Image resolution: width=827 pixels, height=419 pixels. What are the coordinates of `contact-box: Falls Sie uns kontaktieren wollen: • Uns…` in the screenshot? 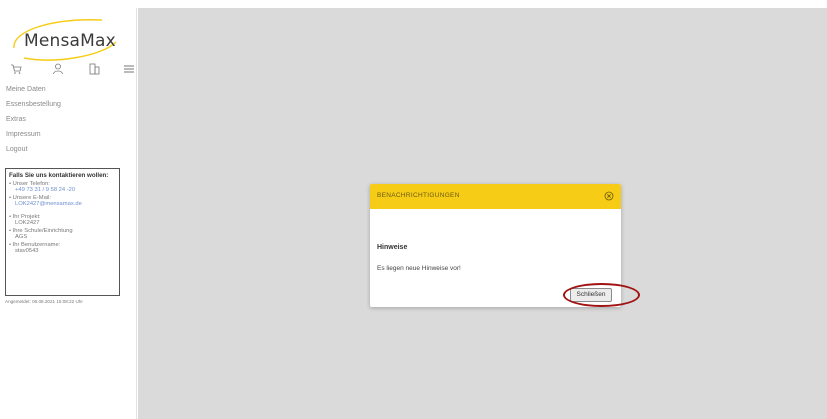 It's located at (62, 232).